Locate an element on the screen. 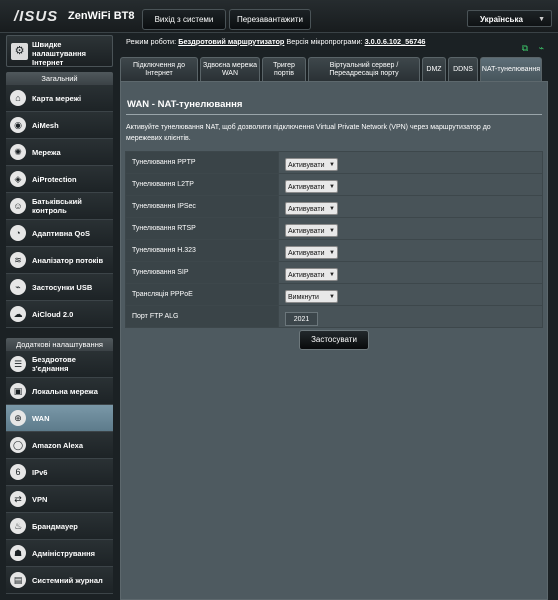 The width and height of the screenshot is (558, 600). usb-status-icon: ⌁ is located at coordinates (541, 48).